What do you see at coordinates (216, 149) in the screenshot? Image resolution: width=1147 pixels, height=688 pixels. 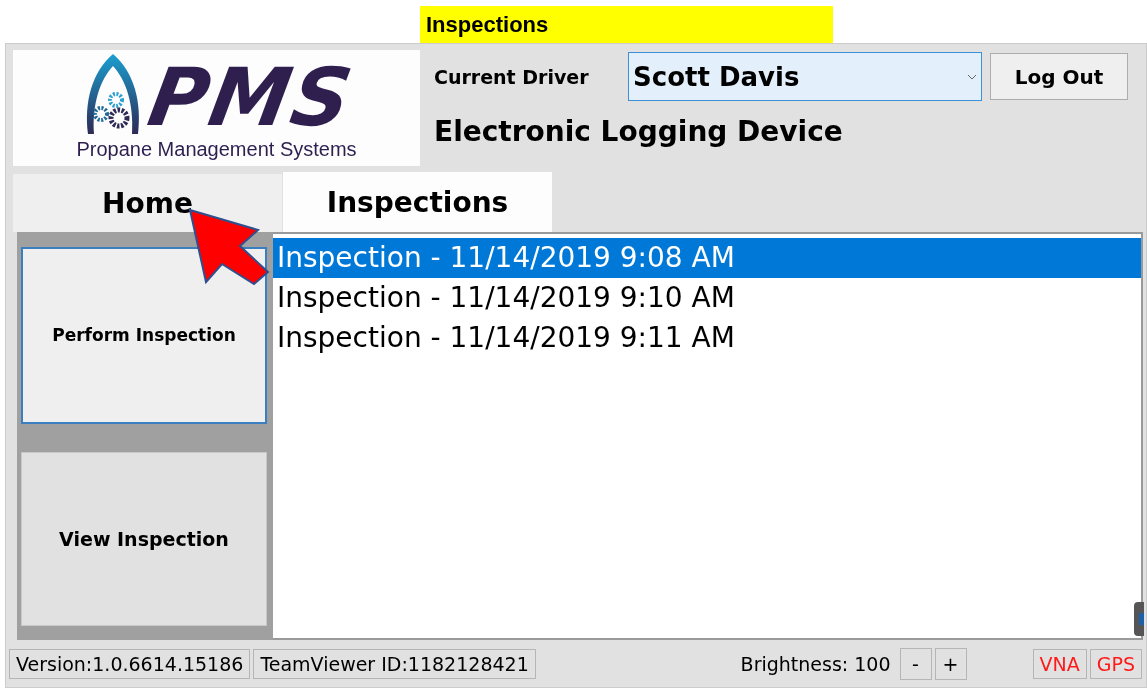 I see `logo-tagline: Propane Management Systems` at bounding box center [216, 149].